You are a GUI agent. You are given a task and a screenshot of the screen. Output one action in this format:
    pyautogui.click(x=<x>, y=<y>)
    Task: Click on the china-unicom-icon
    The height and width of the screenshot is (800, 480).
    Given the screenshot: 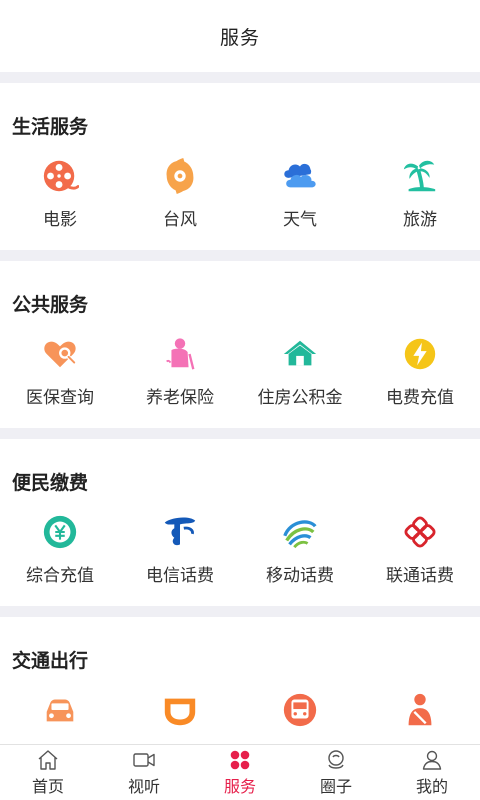 What is the action you would take?
    pyautogui.click(x=420, y=532)
    